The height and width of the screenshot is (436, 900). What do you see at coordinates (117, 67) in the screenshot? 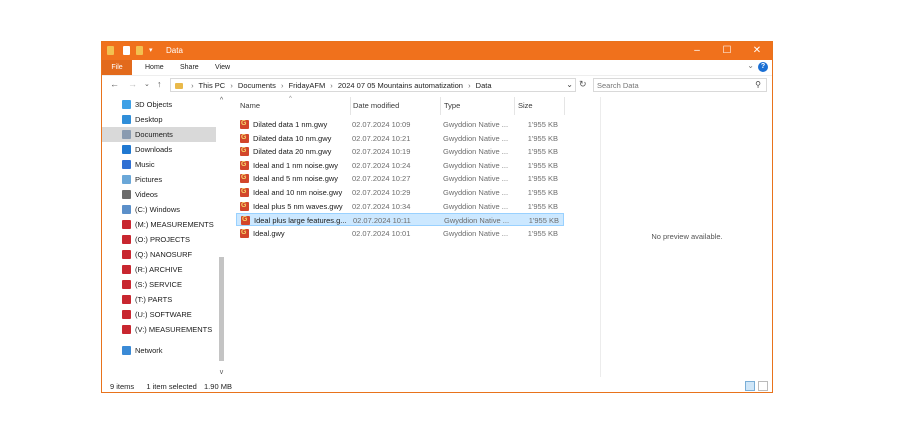
I see `tab-file: File` at bounding box center [117, 67].